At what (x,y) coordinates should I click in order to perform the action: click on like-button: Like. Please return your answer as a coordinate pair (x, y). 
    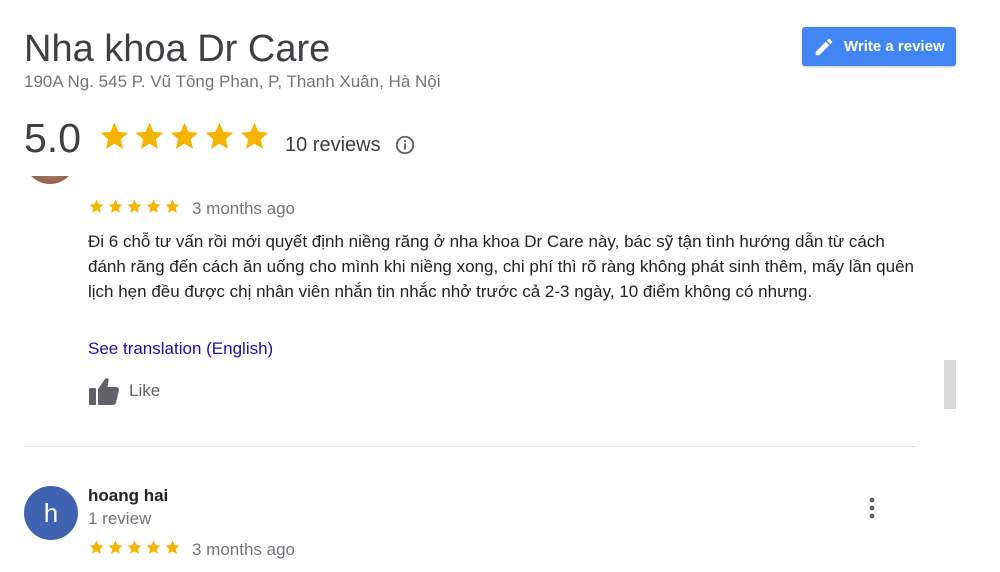
    Looking at the image, I should click on (124, 391).